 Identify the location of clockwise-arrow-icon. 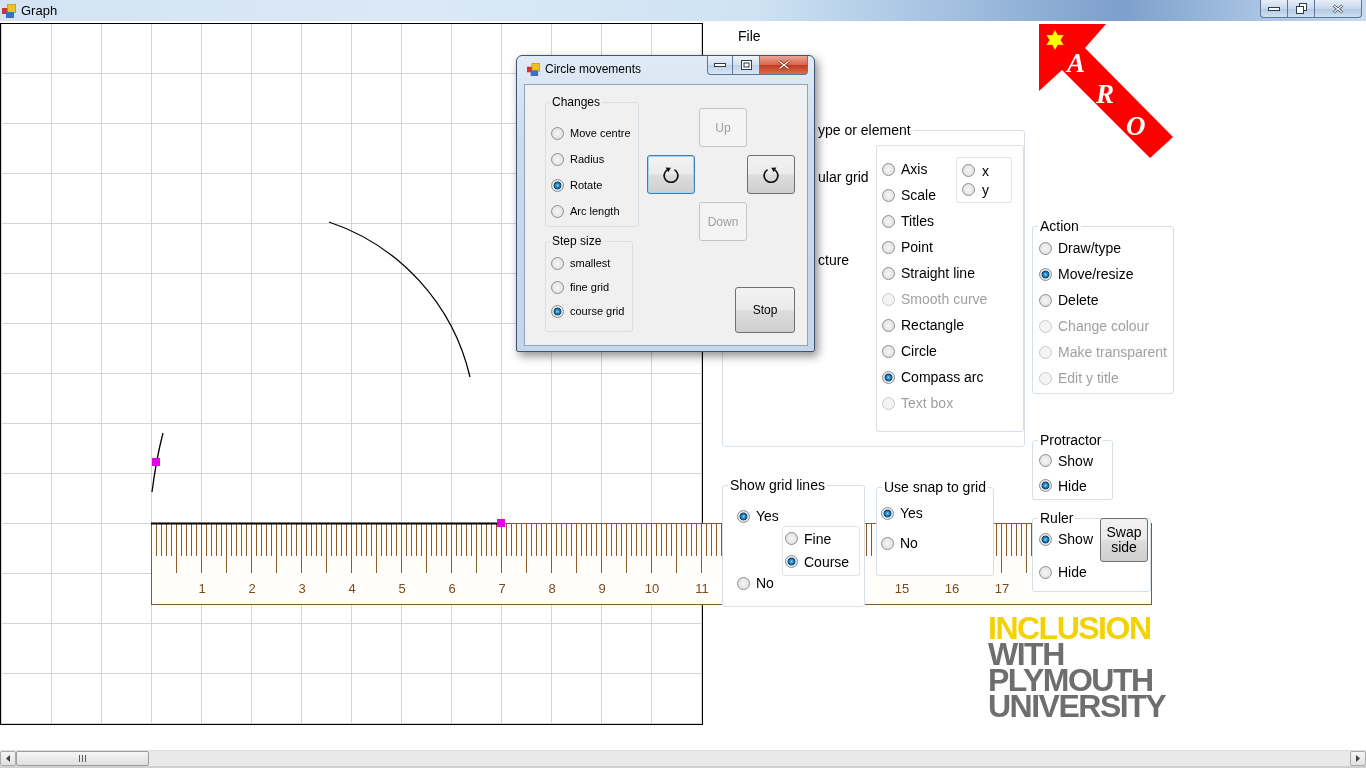
(671, 174).